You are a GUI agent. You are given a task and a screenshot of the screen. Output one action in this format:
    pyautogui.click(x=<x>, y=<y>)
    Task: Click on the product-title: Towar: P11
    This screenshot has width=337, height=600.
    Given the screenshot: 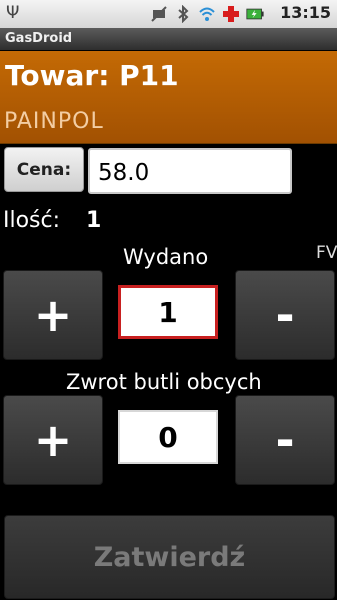 What is the action you would take?
    pyautogui.click(x=92, y=75)
    